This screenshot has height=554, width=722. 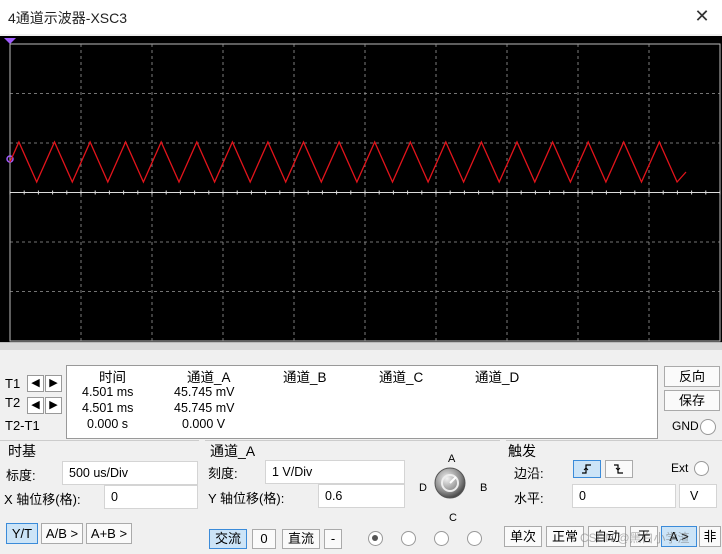 What do you see at coordinates (108, 408) in the screenshot?
I see `t2-time: 4.501 ms` at bounding box center [108, 408].